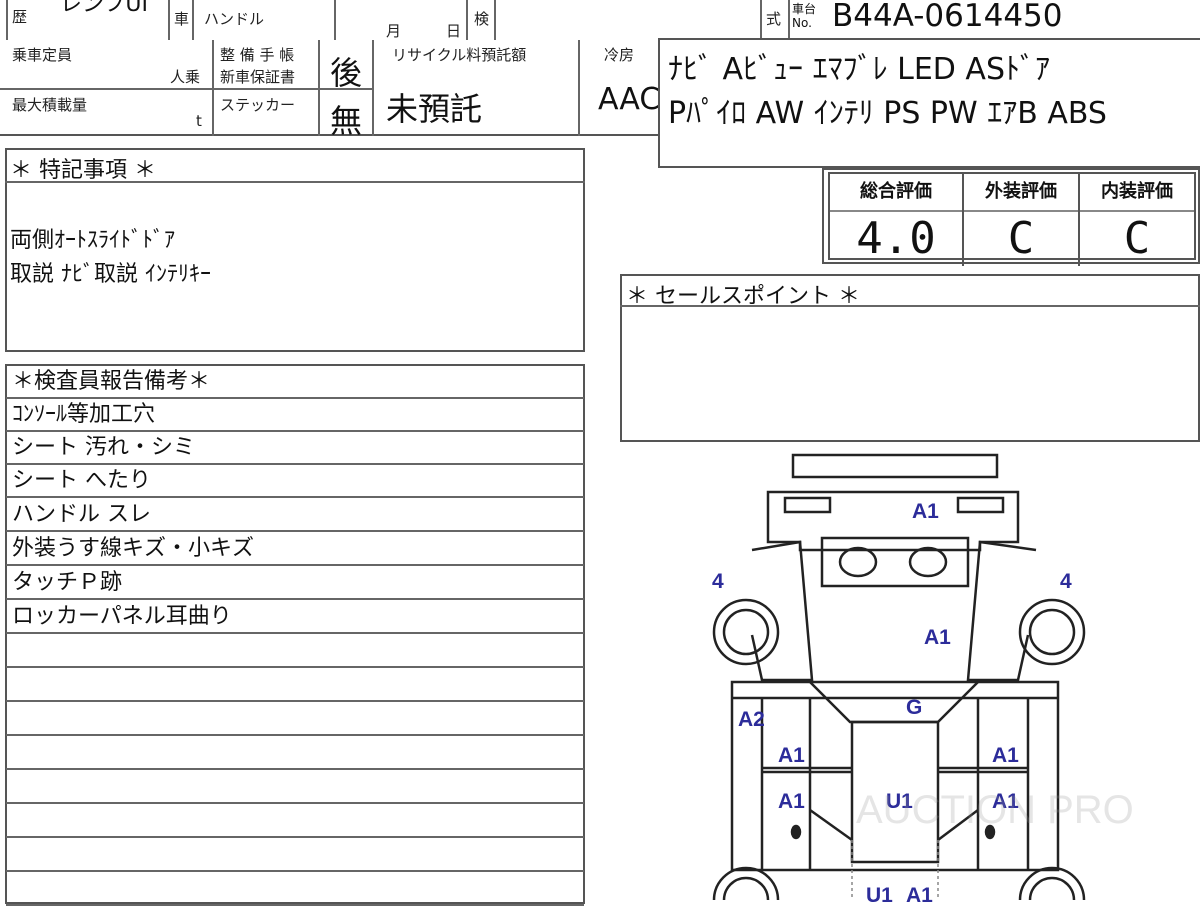 This screenshot has width=1200, height=908. What do you see at coordinates (182, 19) in the screenshot?
I see `car-label: 車` at bounding box center [182, 19].